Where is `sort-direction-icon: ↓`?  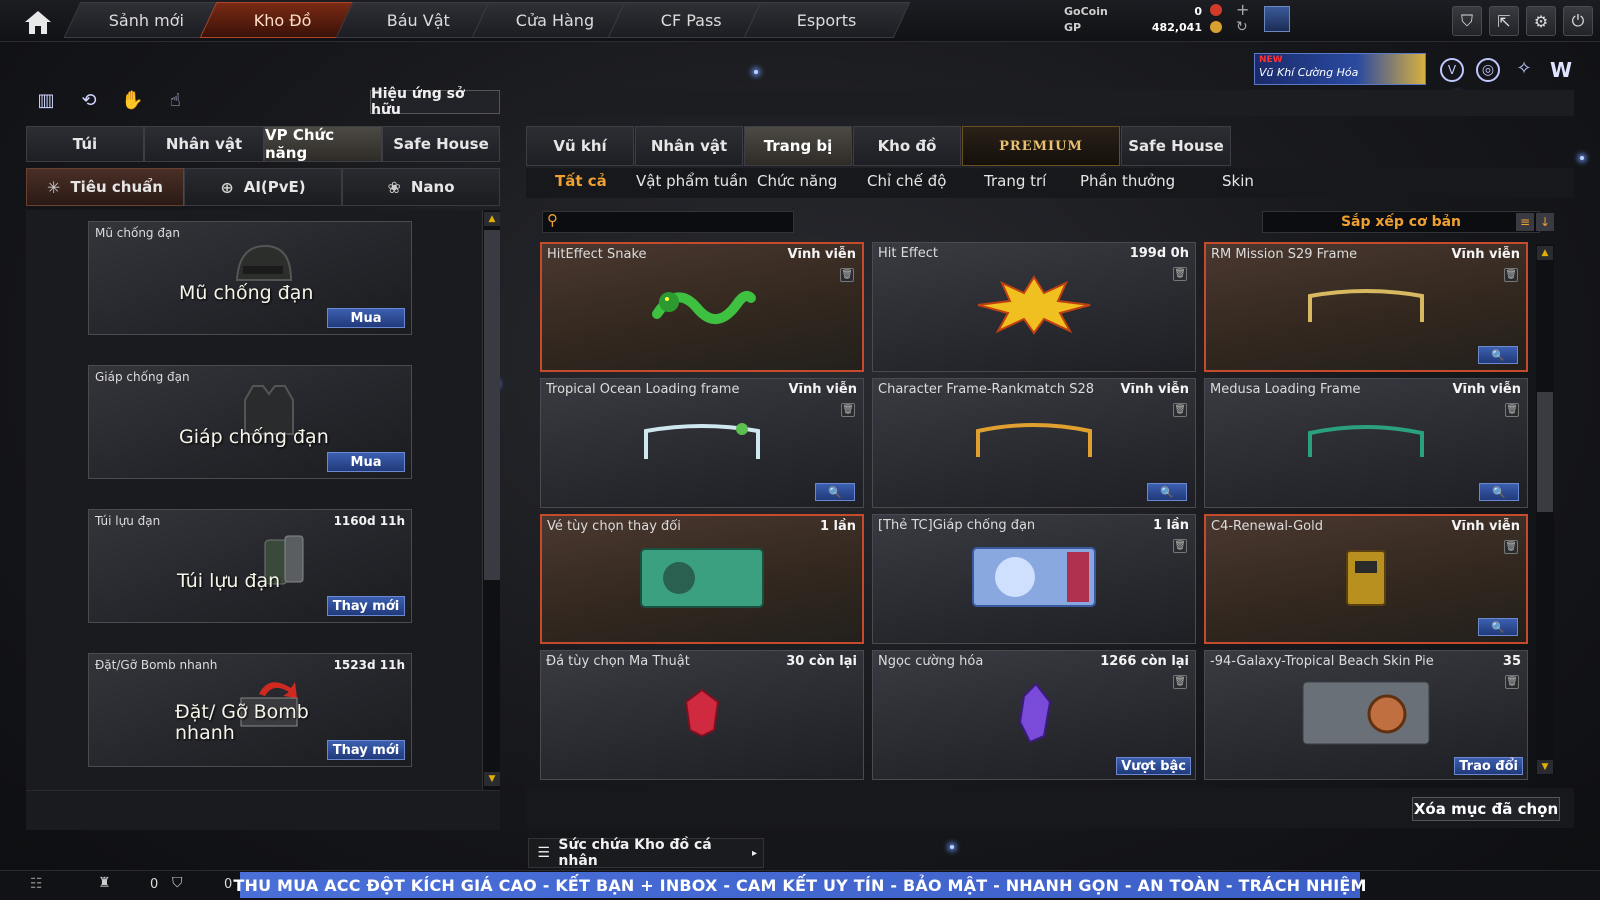 sort-direction-icon: ↓ is located at coordinates (1545, 222).